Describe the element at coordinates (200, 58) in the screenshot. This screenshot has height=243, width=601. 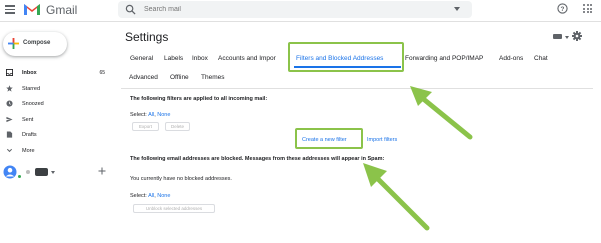
I see `tab-inbox: Inbox` at that location.